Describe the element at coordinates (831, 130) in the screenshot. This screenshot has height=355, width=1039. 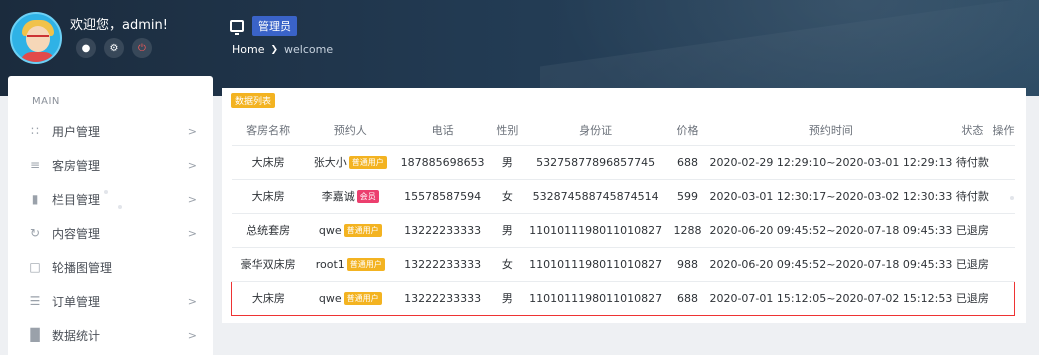
I see `col-header: 预约时间` at that location.